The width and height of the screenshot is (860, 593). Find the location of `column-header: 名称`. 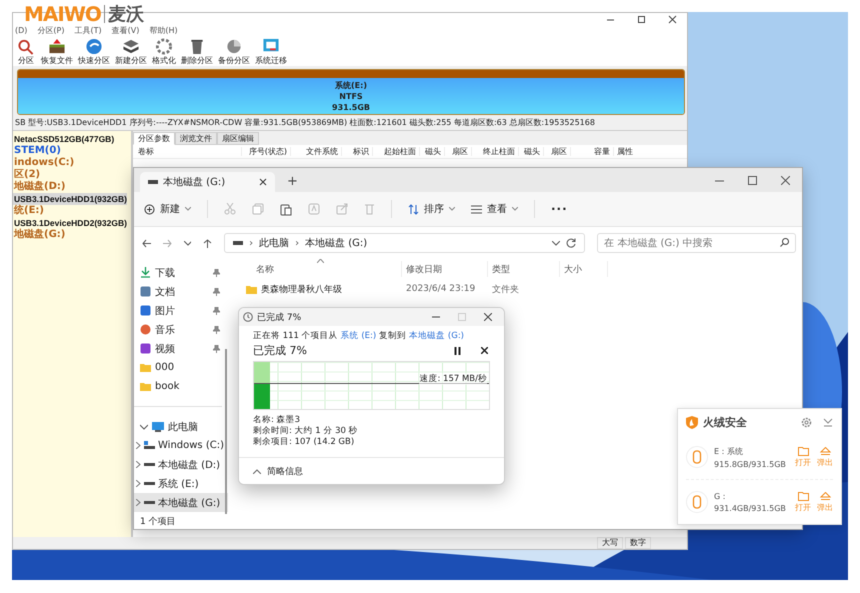

column-header: 名称 is located at coordinates (322, 269).